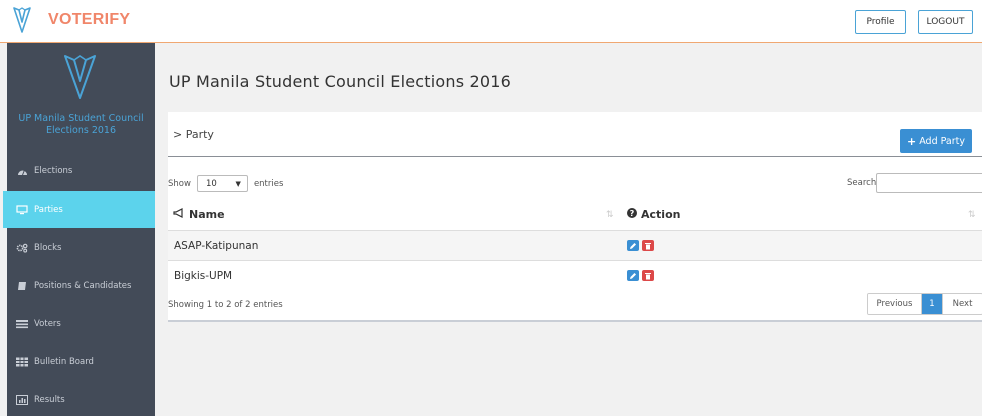  I want to click on pagination: Previous 1 Next, so click(924, 304).